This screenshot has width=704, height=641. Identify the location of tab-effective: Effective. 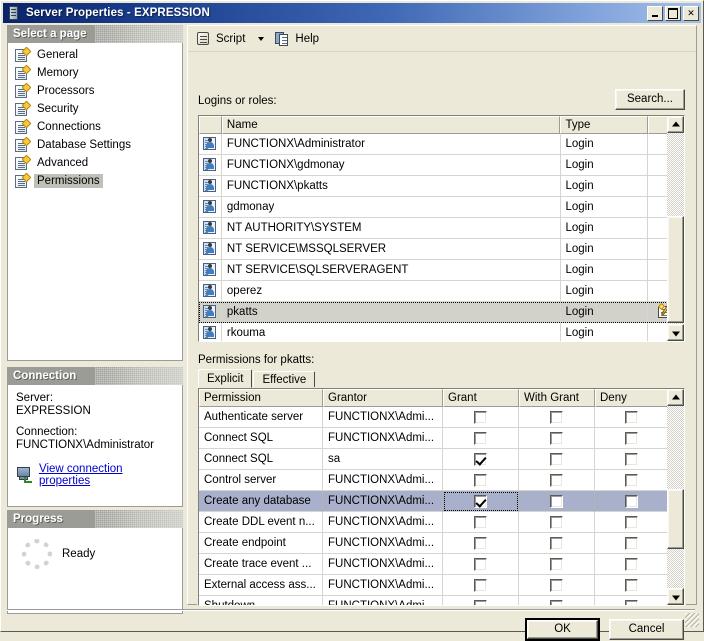
(284, 379).